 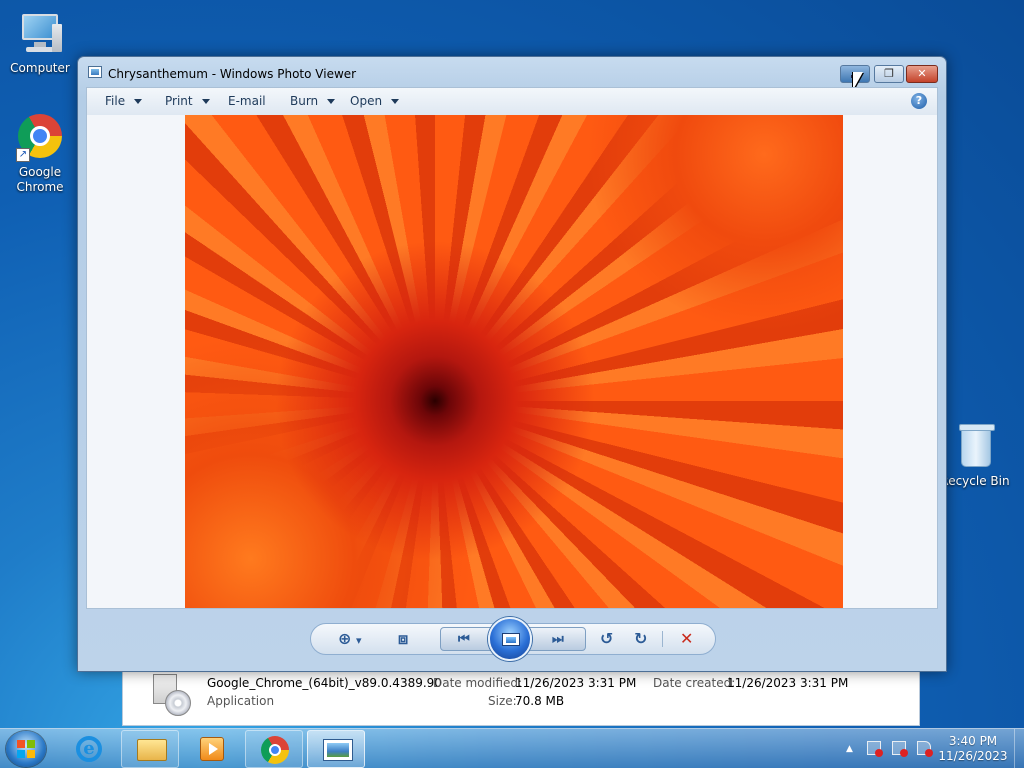 I want to click on recycle-bin-icon, so click(x=975, y=447).